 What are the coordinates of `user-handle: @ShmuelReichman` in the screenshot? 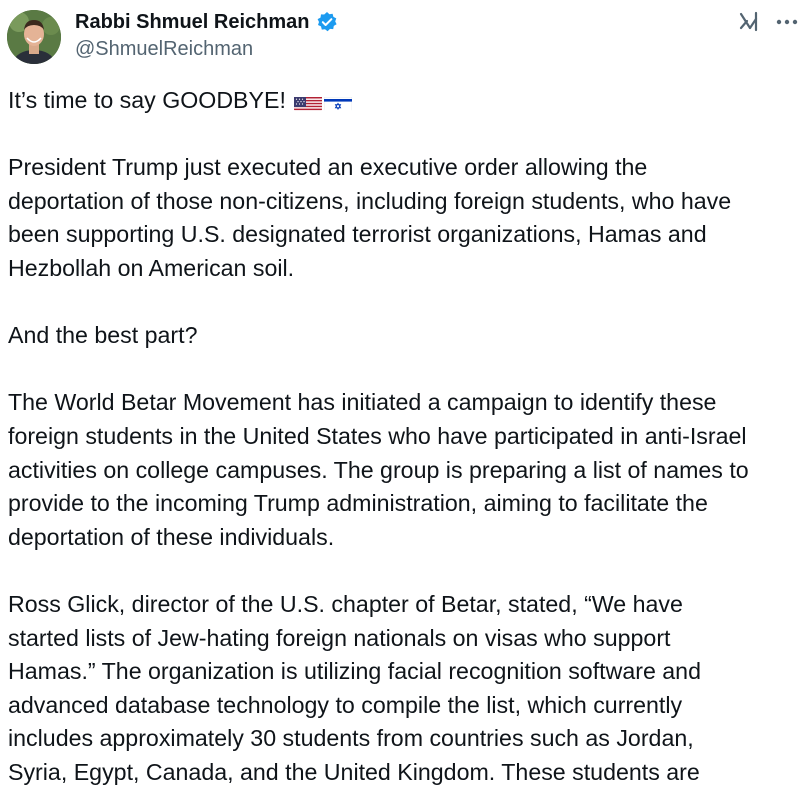 It's located at (164, 49).